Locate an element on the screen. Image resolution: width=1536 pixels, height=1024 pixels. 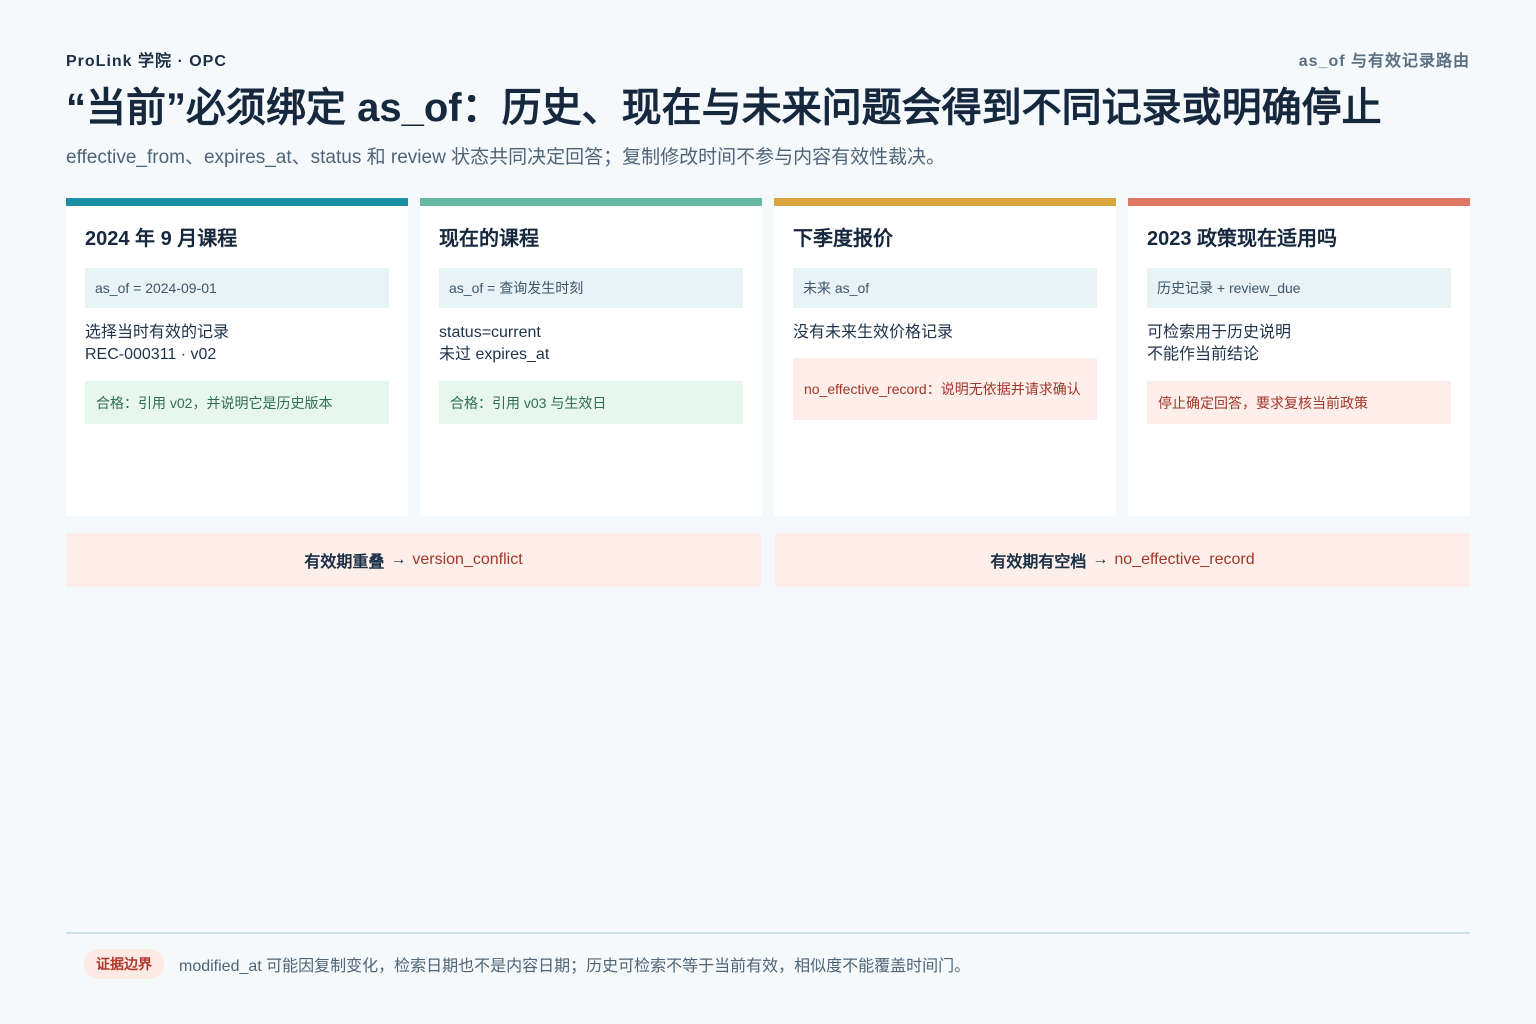
card-title: 2024 年 9 月课程 is located at coordinates (161, 239).